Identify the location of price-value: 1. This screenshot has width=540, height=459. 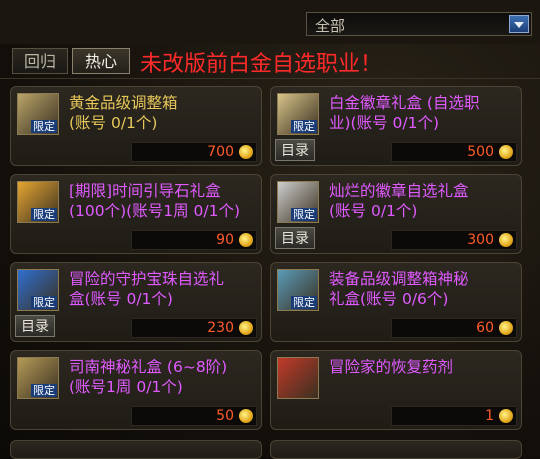
(489, 416).